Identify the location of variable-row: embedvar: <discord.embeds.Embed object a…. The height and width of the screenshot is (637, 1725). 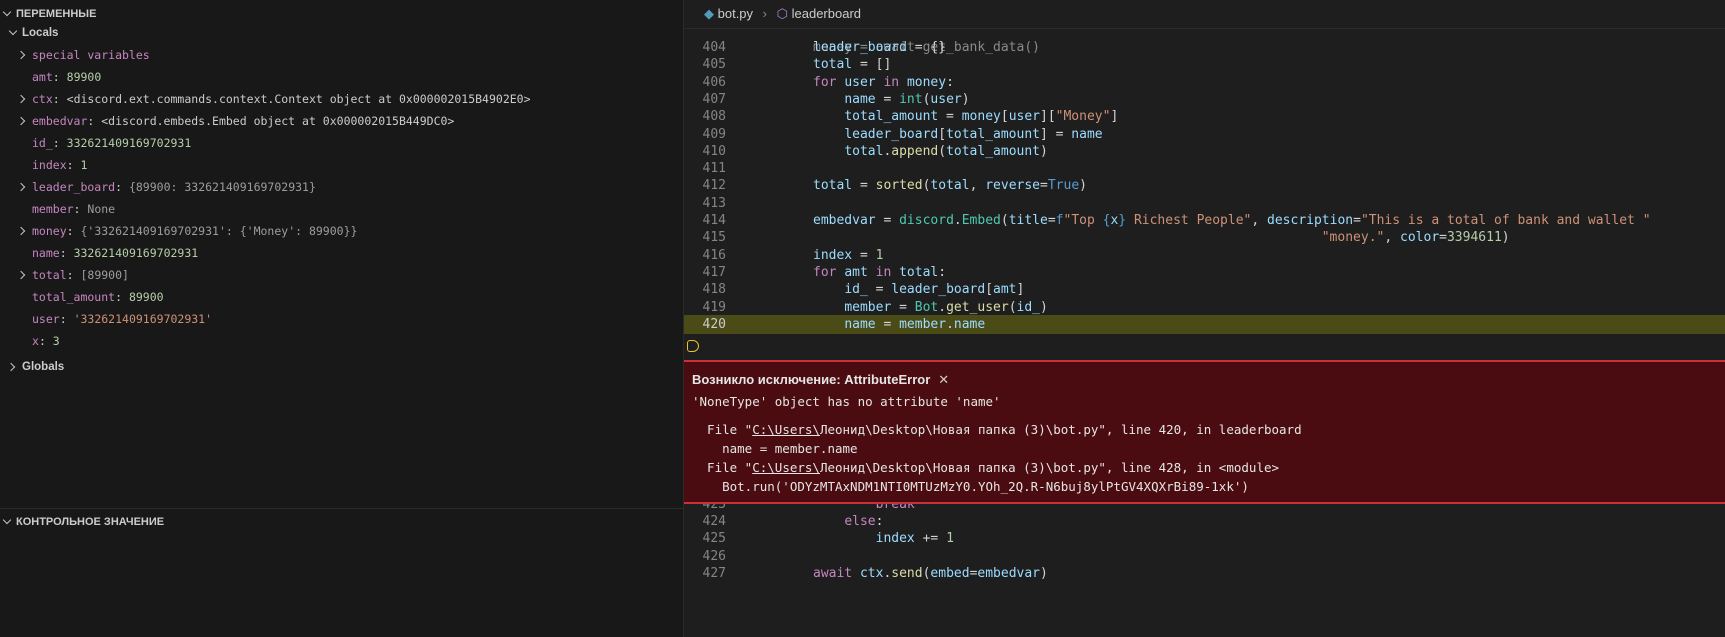
(341, 121).